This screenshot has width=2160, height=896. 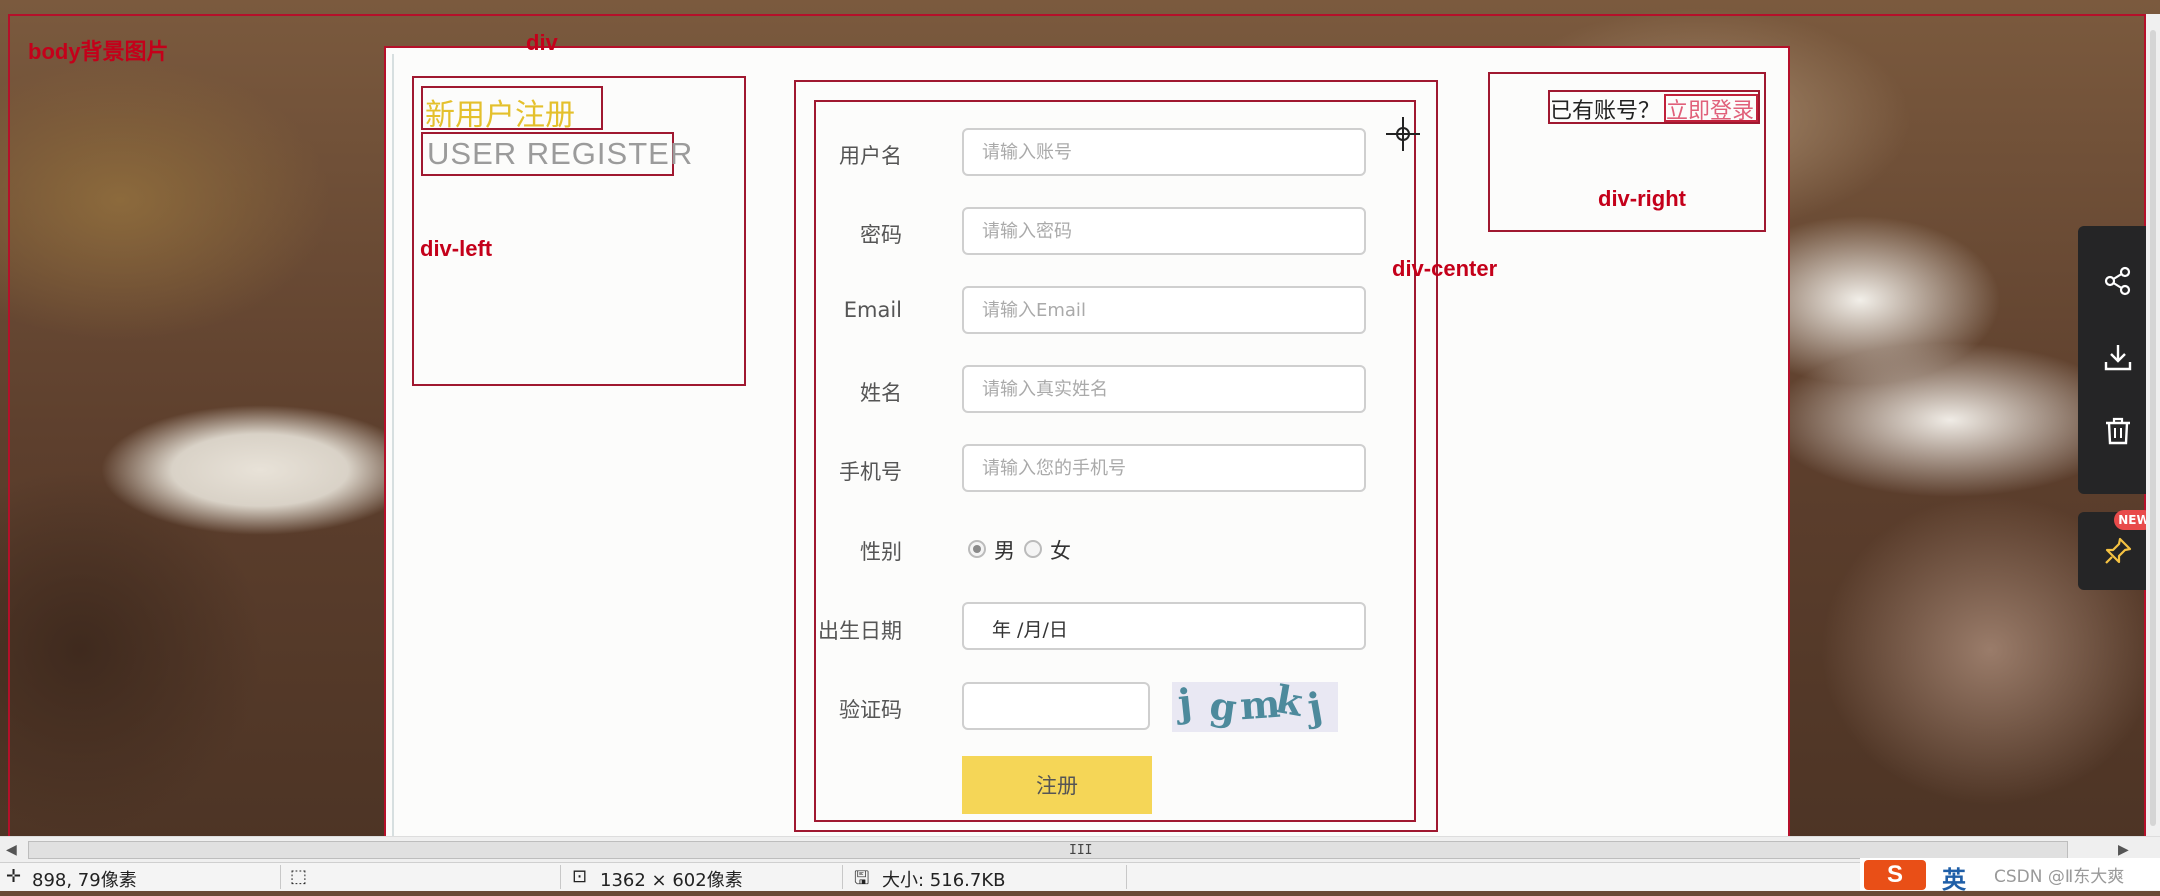 What do you see at coordinates (1223, 706) in the screenshot?
I see `captcha-char: g` at bounding box center [1223, 706].